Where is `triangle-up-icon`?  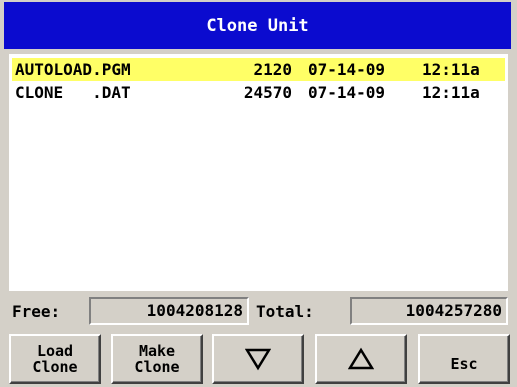 triangle-up-icon is located at coordinates (361, 358).